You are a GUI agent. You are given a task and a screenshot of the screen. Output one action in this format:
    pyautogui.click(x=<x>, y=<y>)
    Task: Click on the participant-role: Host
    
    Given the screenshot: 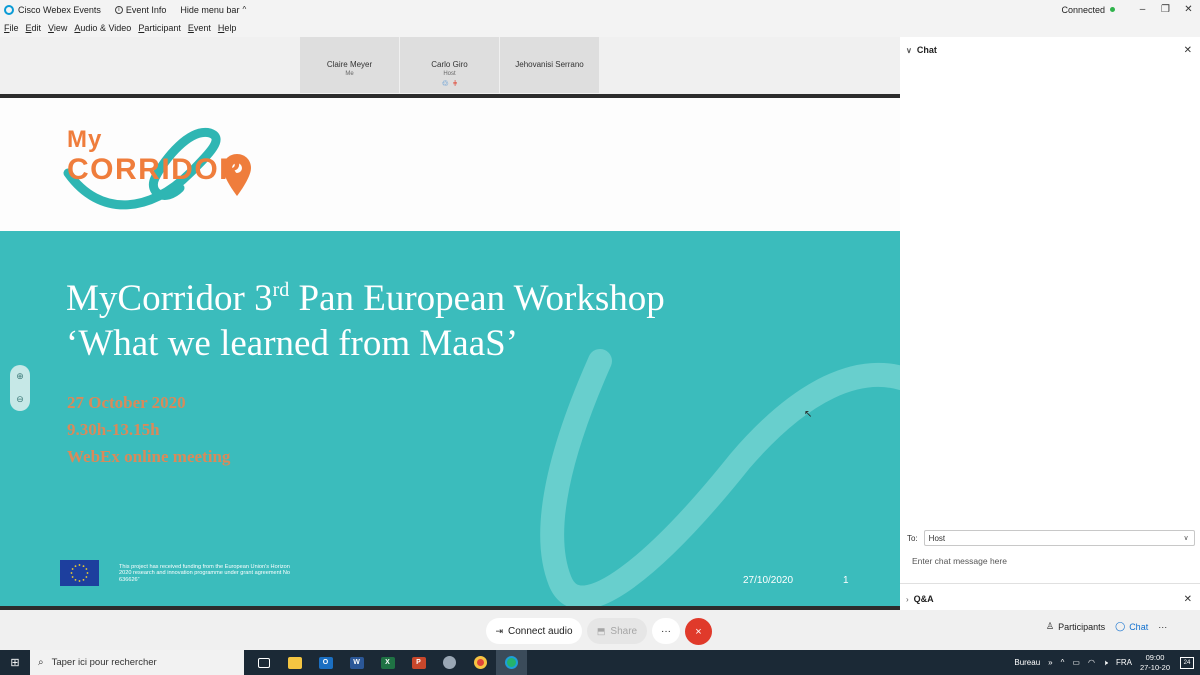 What is the action you would take?
    pyautogui.click(x=449, y=74)
    